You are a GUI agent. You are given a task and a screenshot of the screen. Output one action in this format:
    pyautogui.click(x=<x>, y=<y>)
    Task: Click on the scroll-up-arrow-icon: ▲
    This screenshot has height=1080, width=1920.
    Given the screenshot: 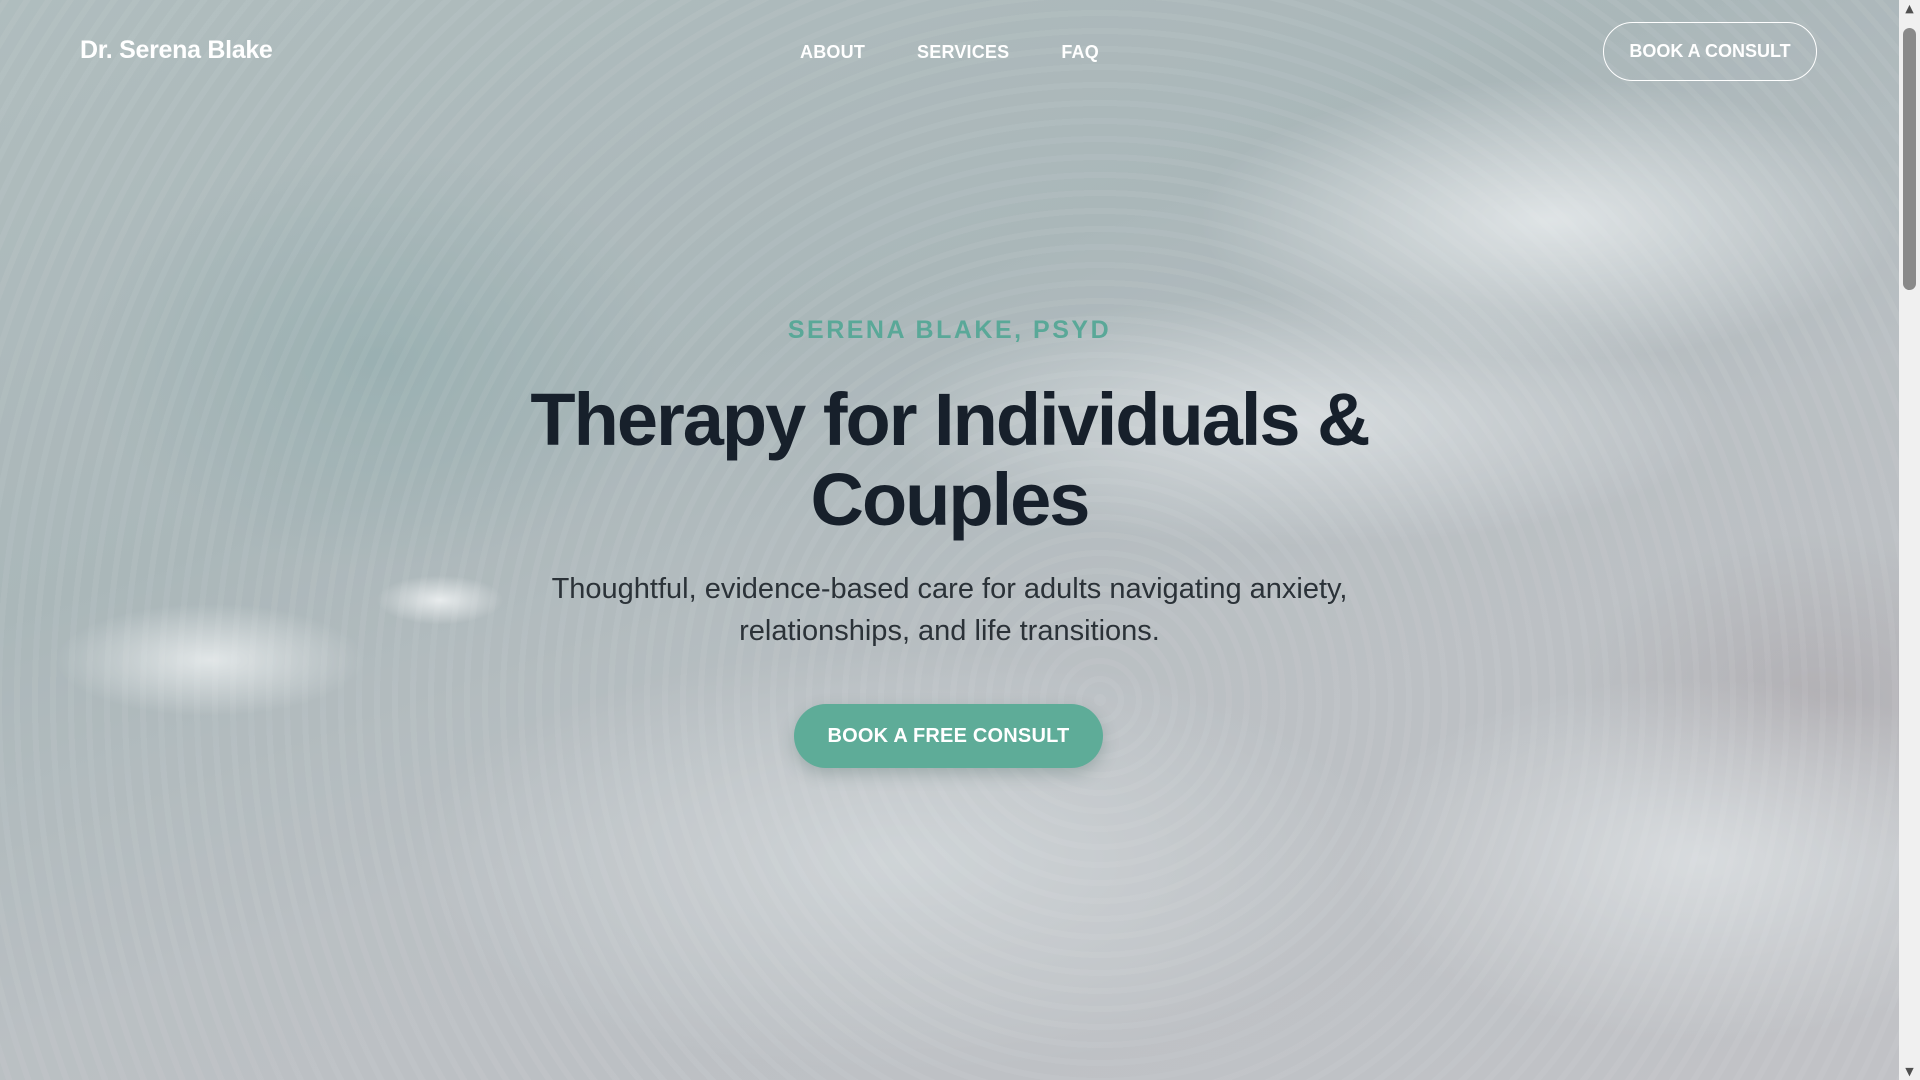 What is the action you would take?
    pyautogui.click(x=1909, y=8)
    